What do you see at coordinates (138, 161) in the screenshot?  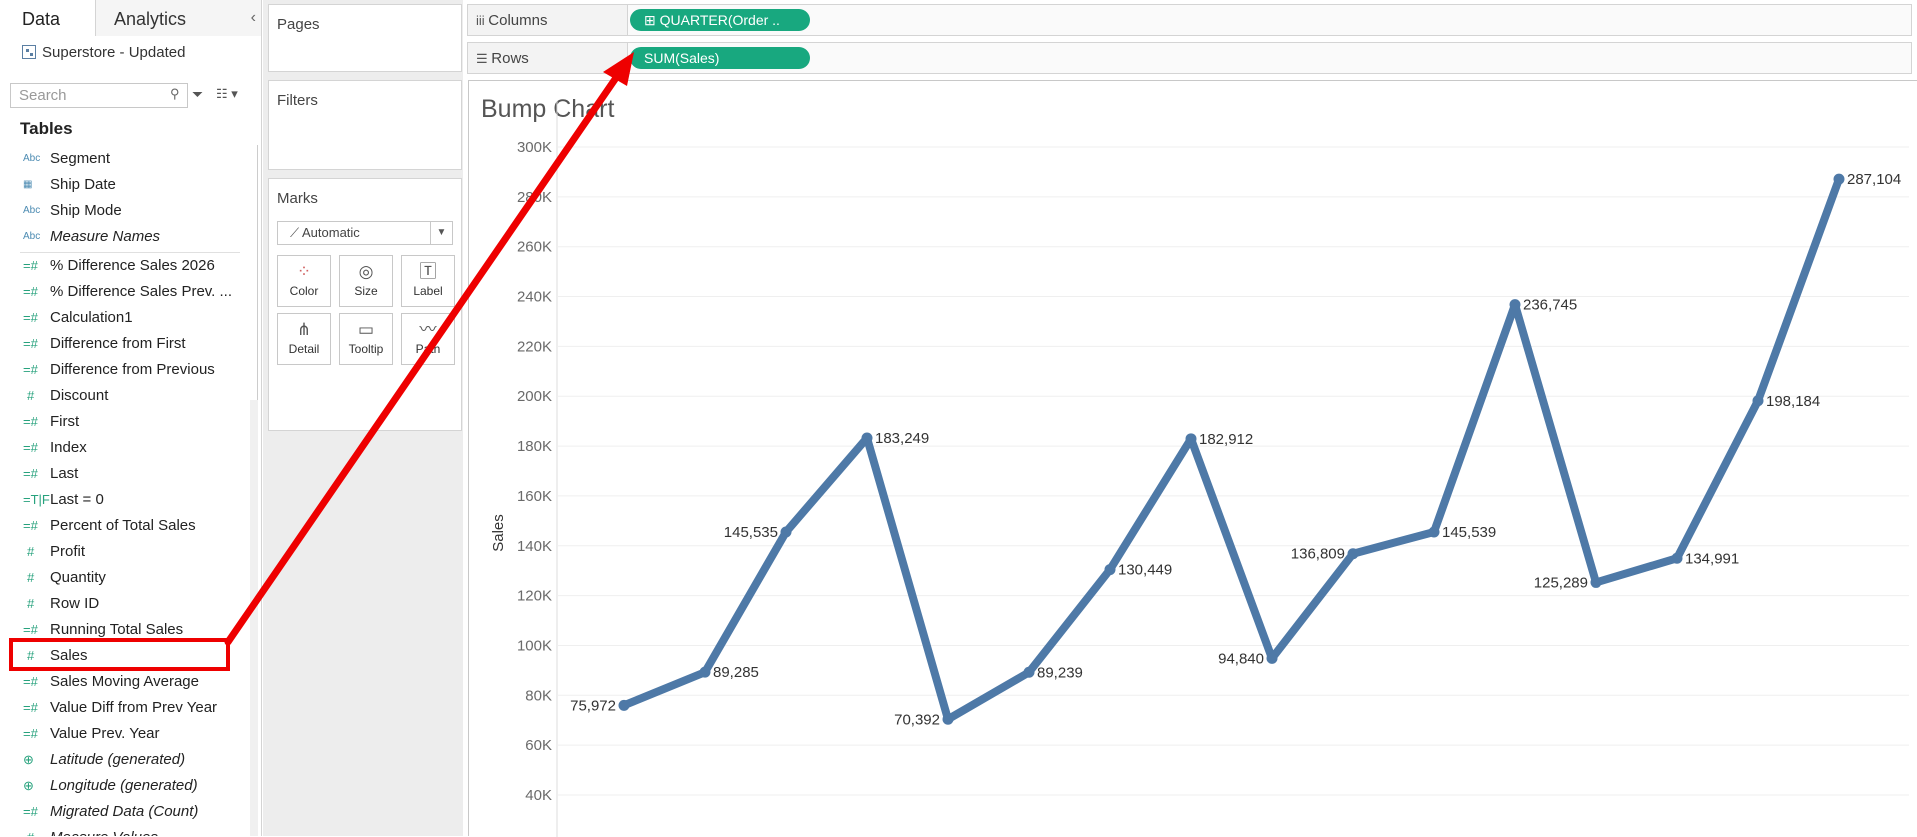 I see `field-item: Abc Segment` at bounding box center [138, 161].